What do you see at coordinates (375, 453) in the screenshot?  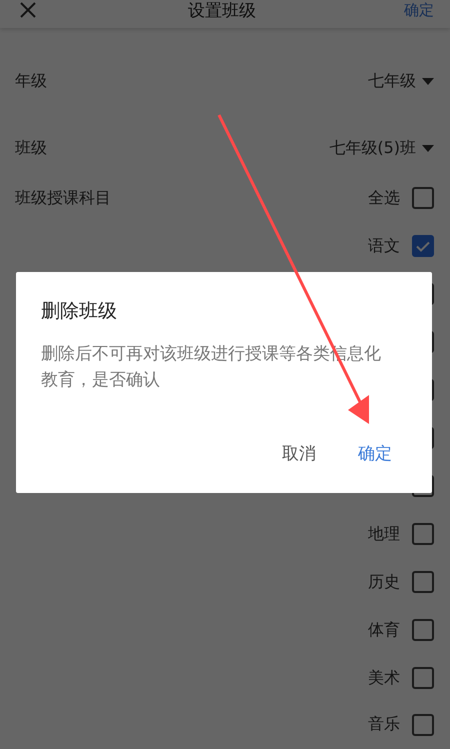 I see `confirm-button: 确定` at bounding box center [375, 453].